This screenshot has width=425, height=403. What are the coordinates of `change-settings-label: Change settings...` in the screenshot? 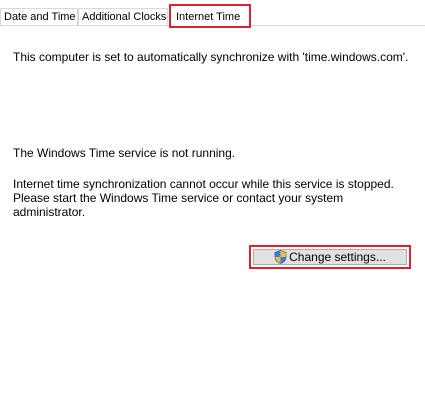 It's located at (337, 257).